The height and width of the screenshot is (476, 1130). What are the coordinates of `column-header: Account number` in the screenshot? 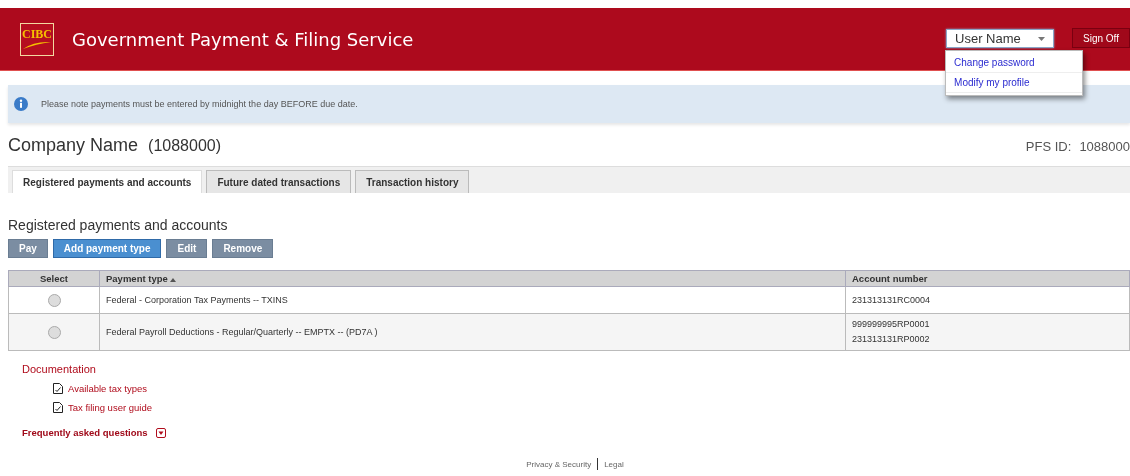 It's located at (987, 278).